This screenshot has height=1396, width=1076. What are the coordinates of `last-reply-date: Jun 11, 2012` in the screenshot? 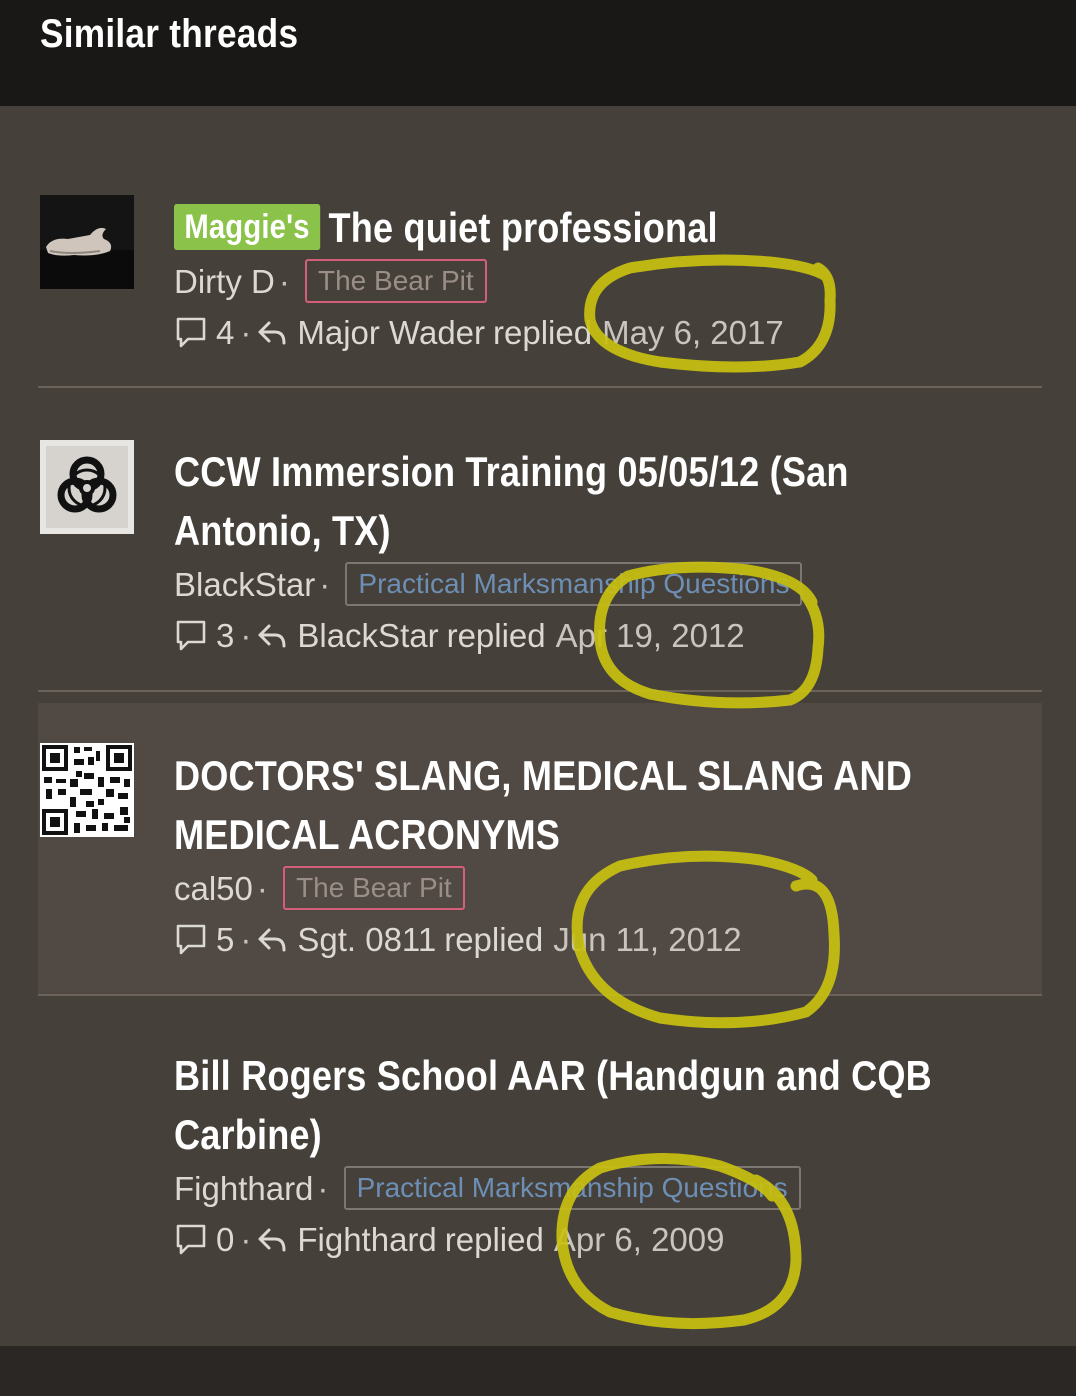 It's located at (647, 940).